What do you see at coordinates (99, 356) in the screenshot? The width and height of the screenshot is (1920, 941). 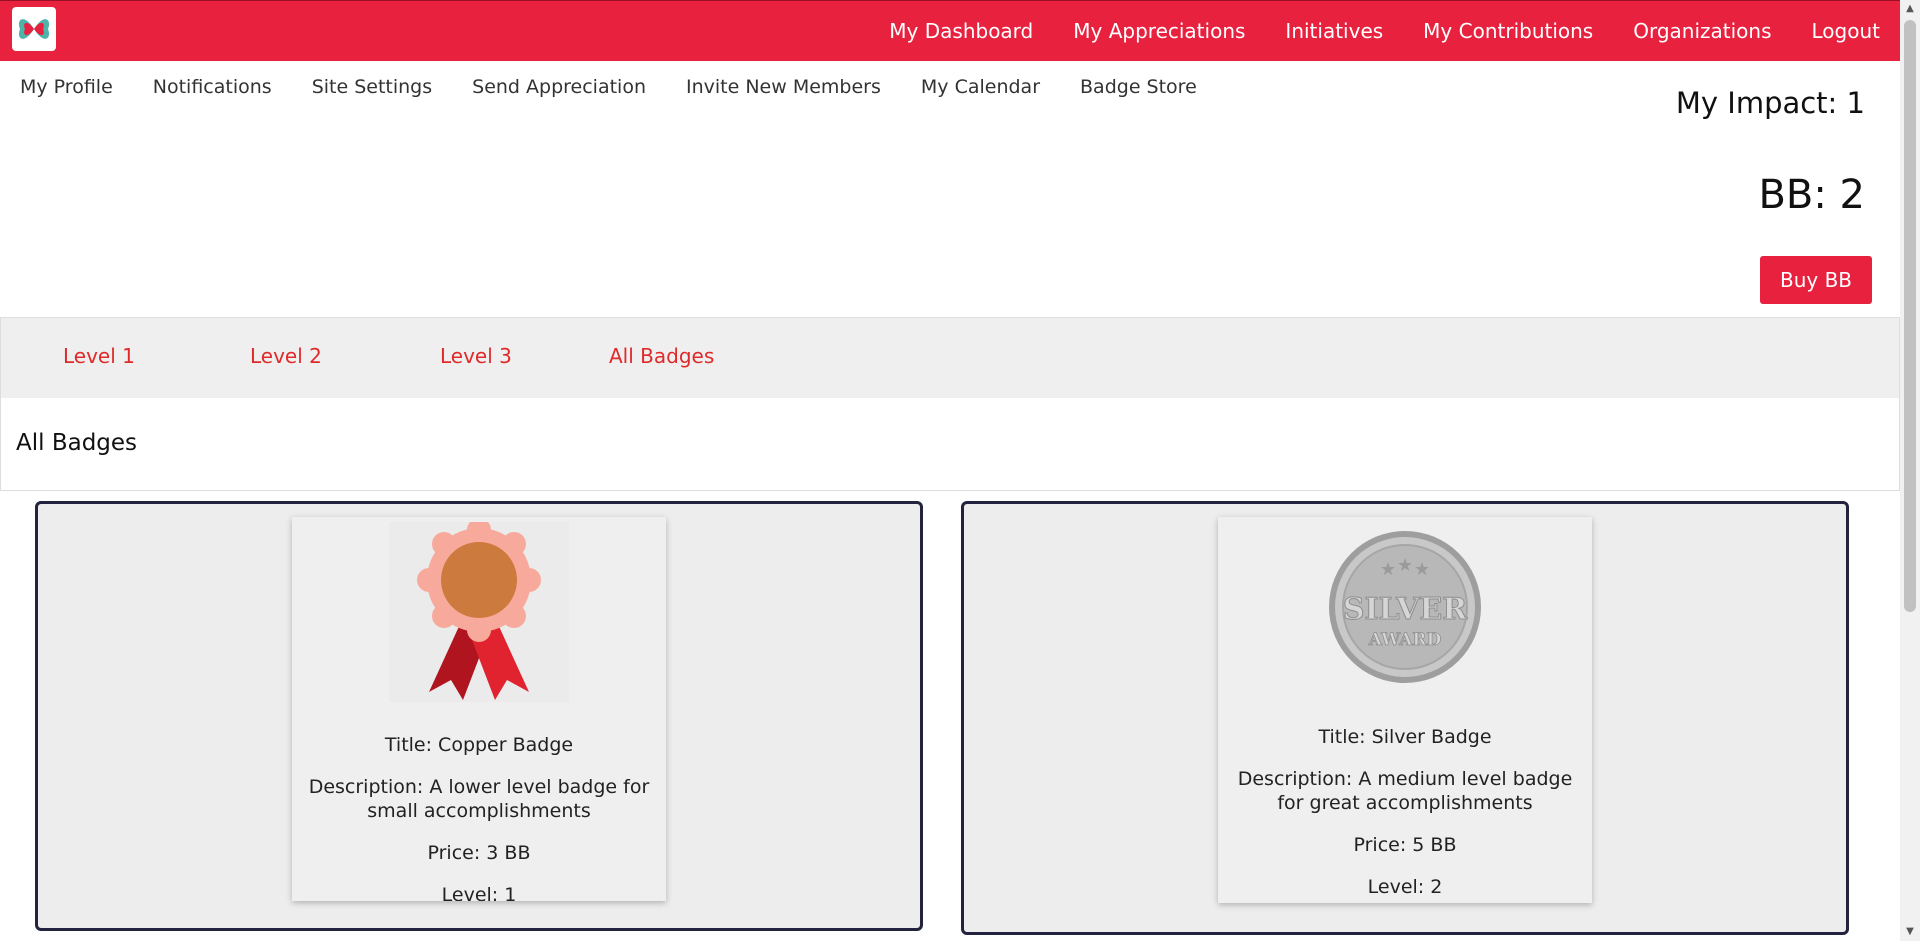 I see `tab-level-1: Level 1` at bounding box center [99, 356].